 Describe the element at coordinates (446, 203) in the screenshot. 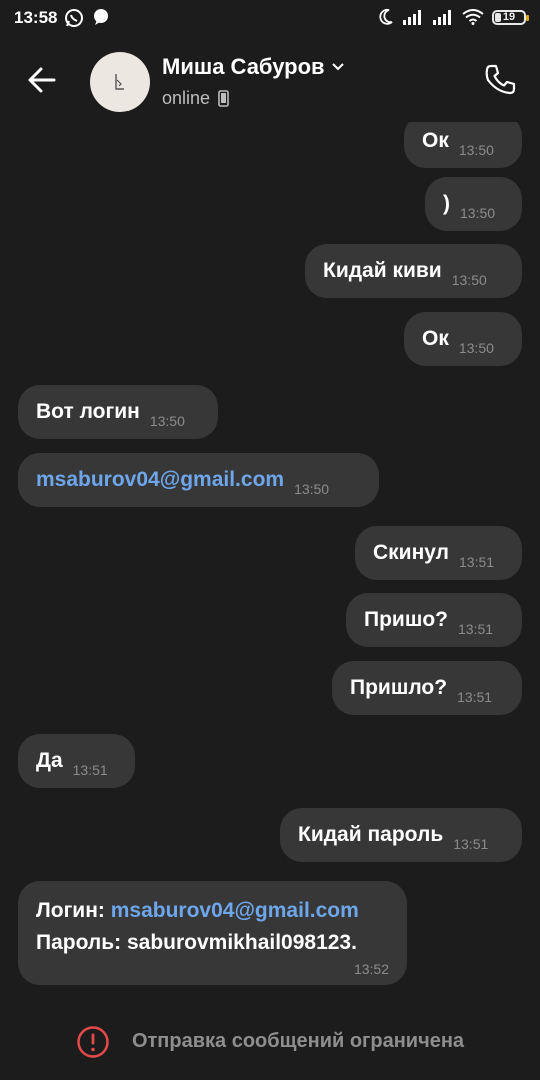

I see `message-text: )` at that location.